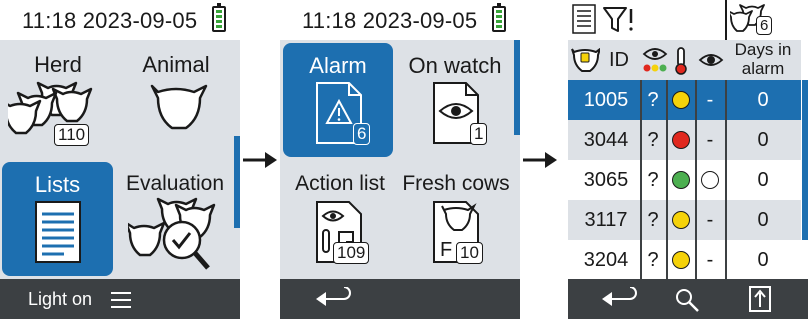 The height and width of the screenshot is (319, 808). I want to click on cell-id: 3117, so click(606, 220).